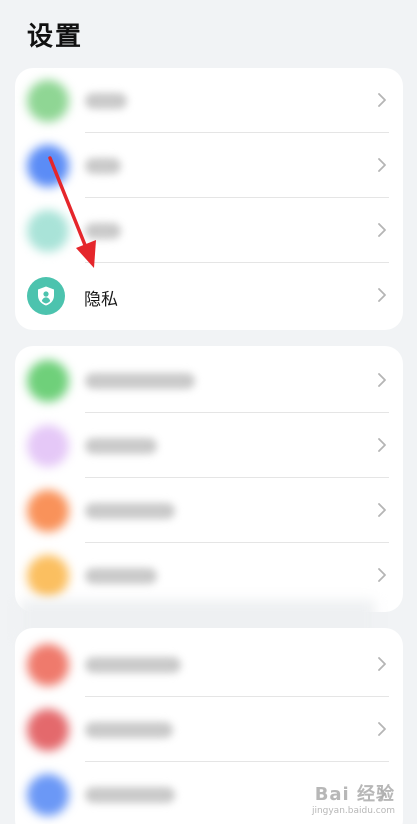 The height and width of the screenshot is (824, 417). I want to click on watermark: Bai 经验 jingyan.baidu.com, so click(353, 798).